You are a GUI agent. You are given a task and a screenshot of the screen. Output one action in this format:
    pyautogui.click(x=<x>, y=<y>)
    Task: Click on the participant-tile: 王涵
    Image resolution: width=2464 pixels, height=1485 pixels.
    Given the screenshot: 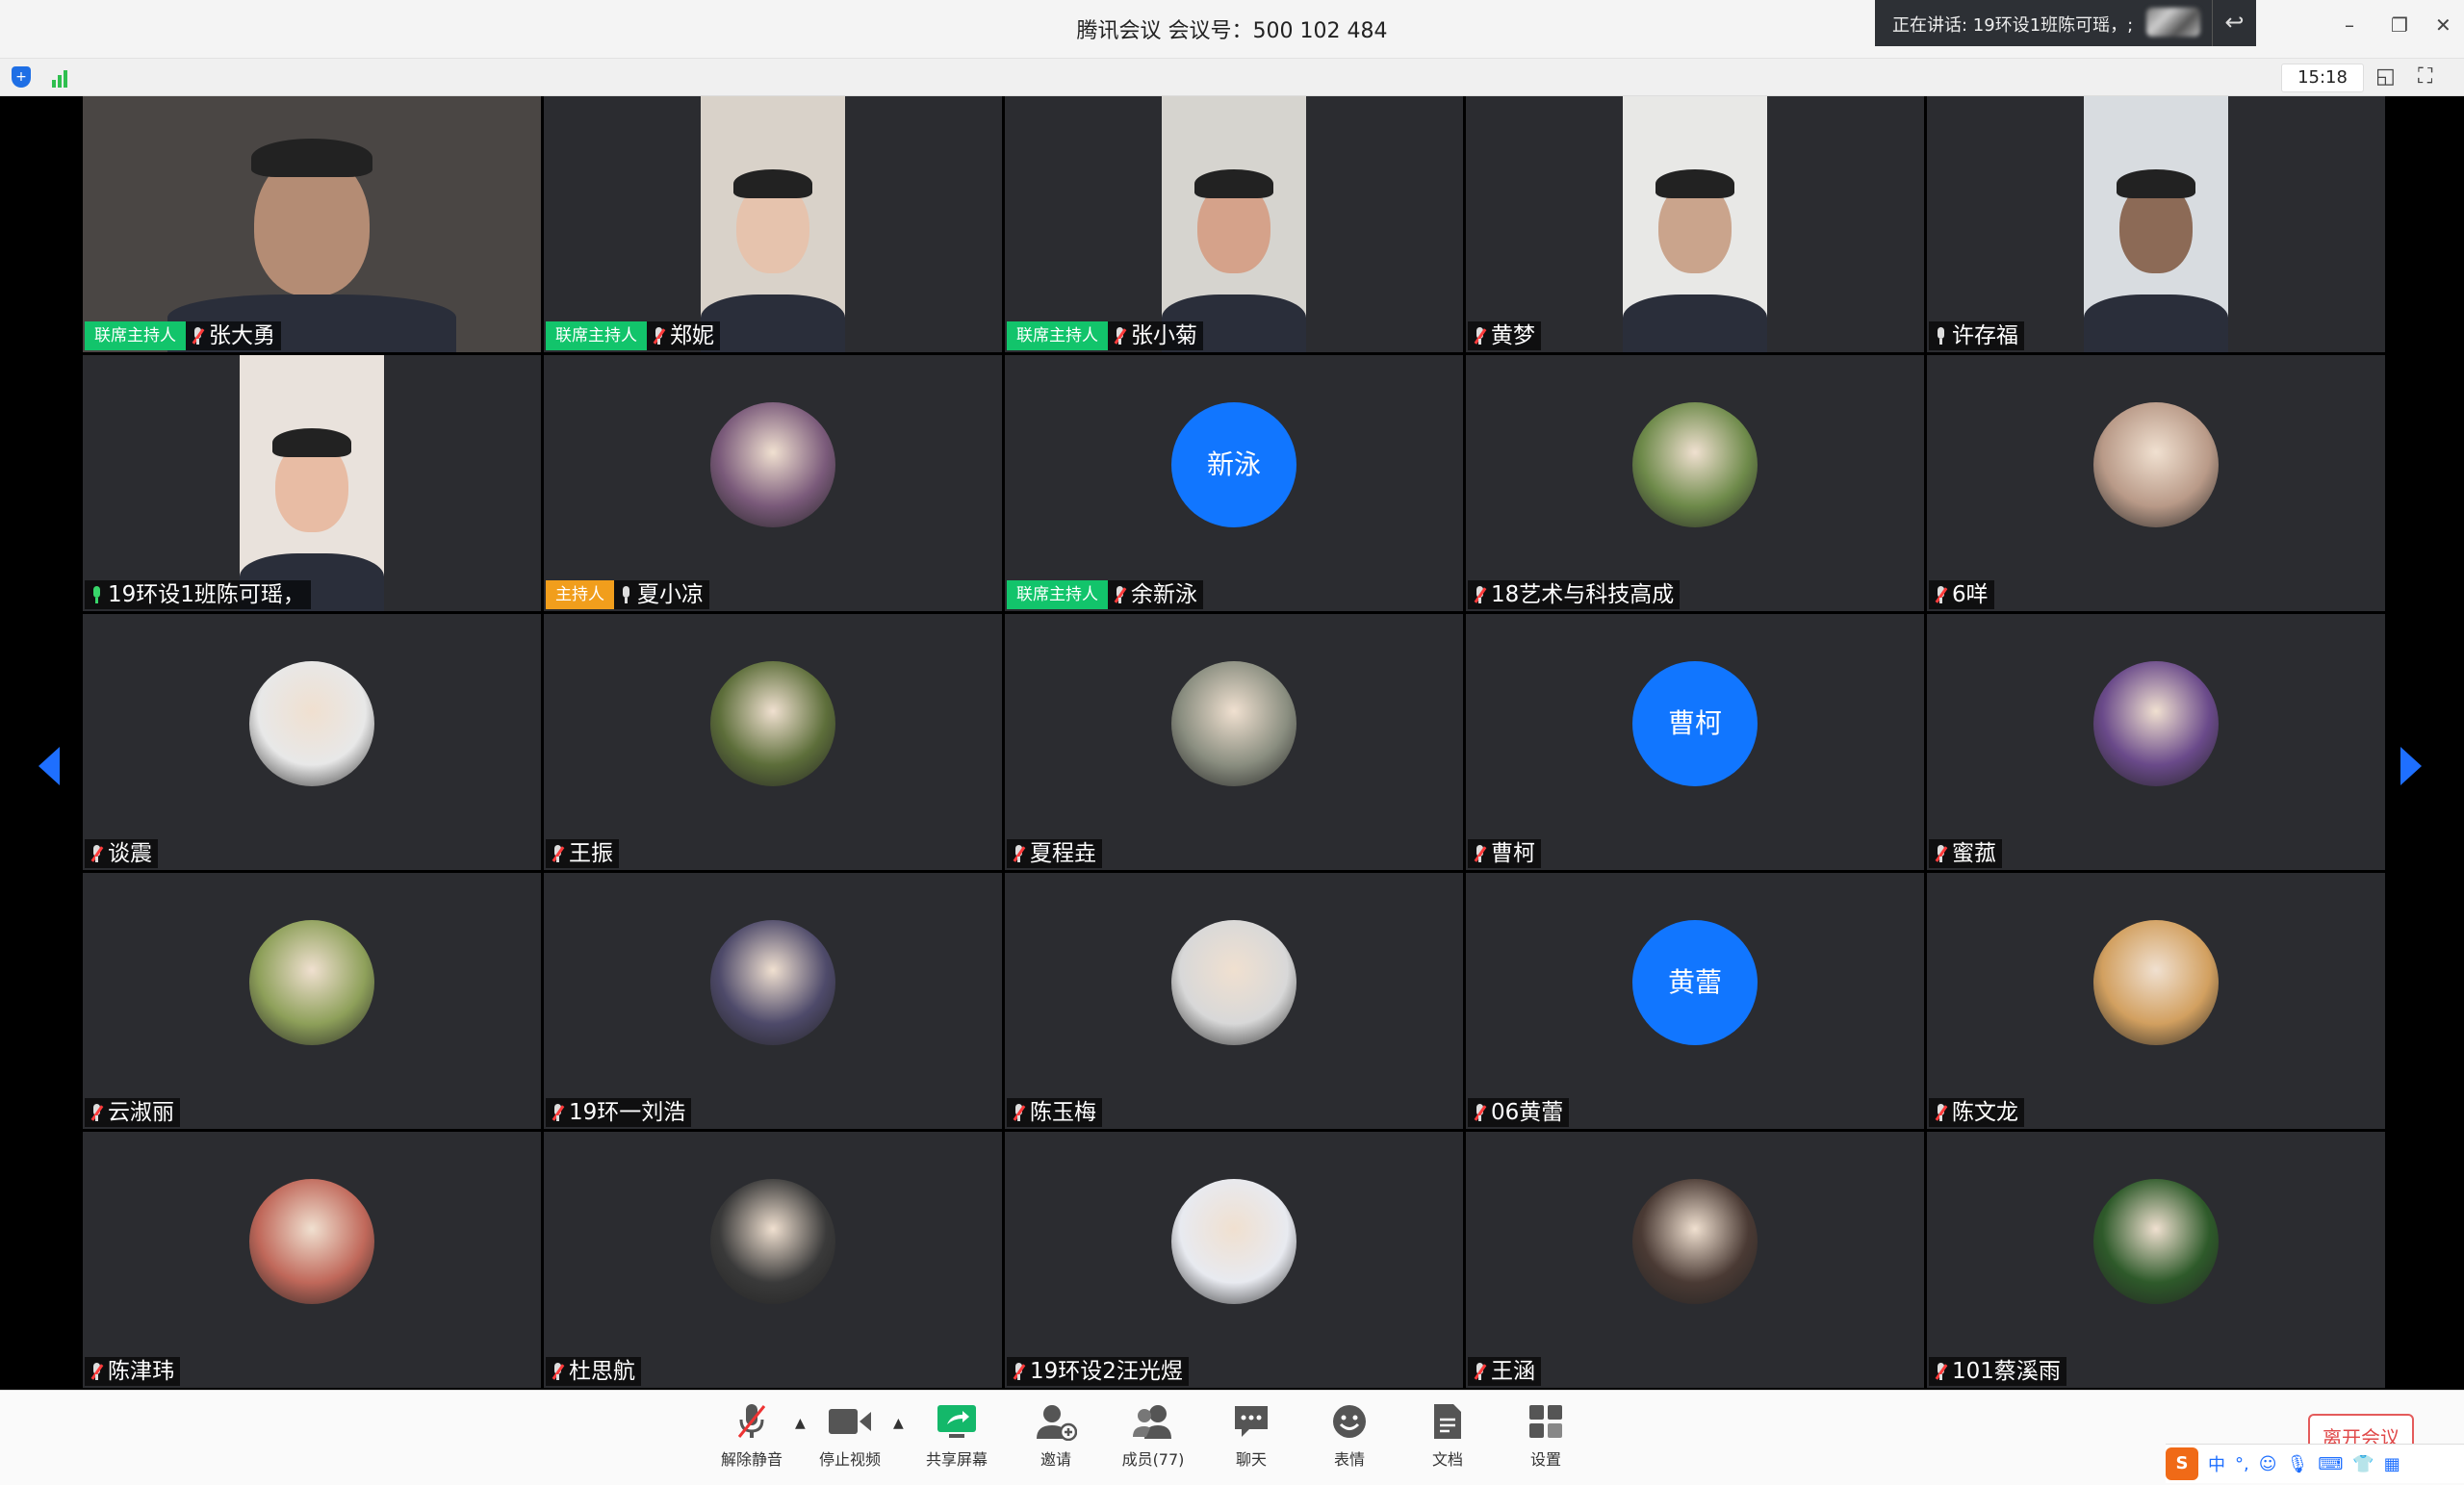 What is the action you would take?
    pyautogui.click(x=1695, y=1260)
    